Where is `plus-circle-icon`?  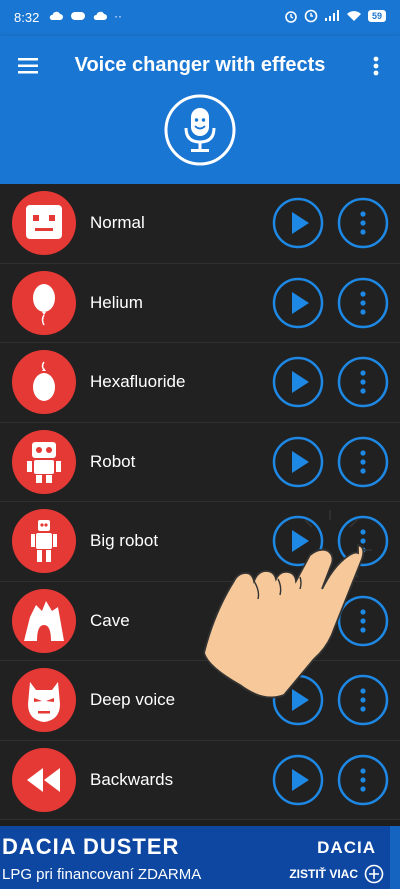
plus-circle-icon is located at coordinates (374, 874).